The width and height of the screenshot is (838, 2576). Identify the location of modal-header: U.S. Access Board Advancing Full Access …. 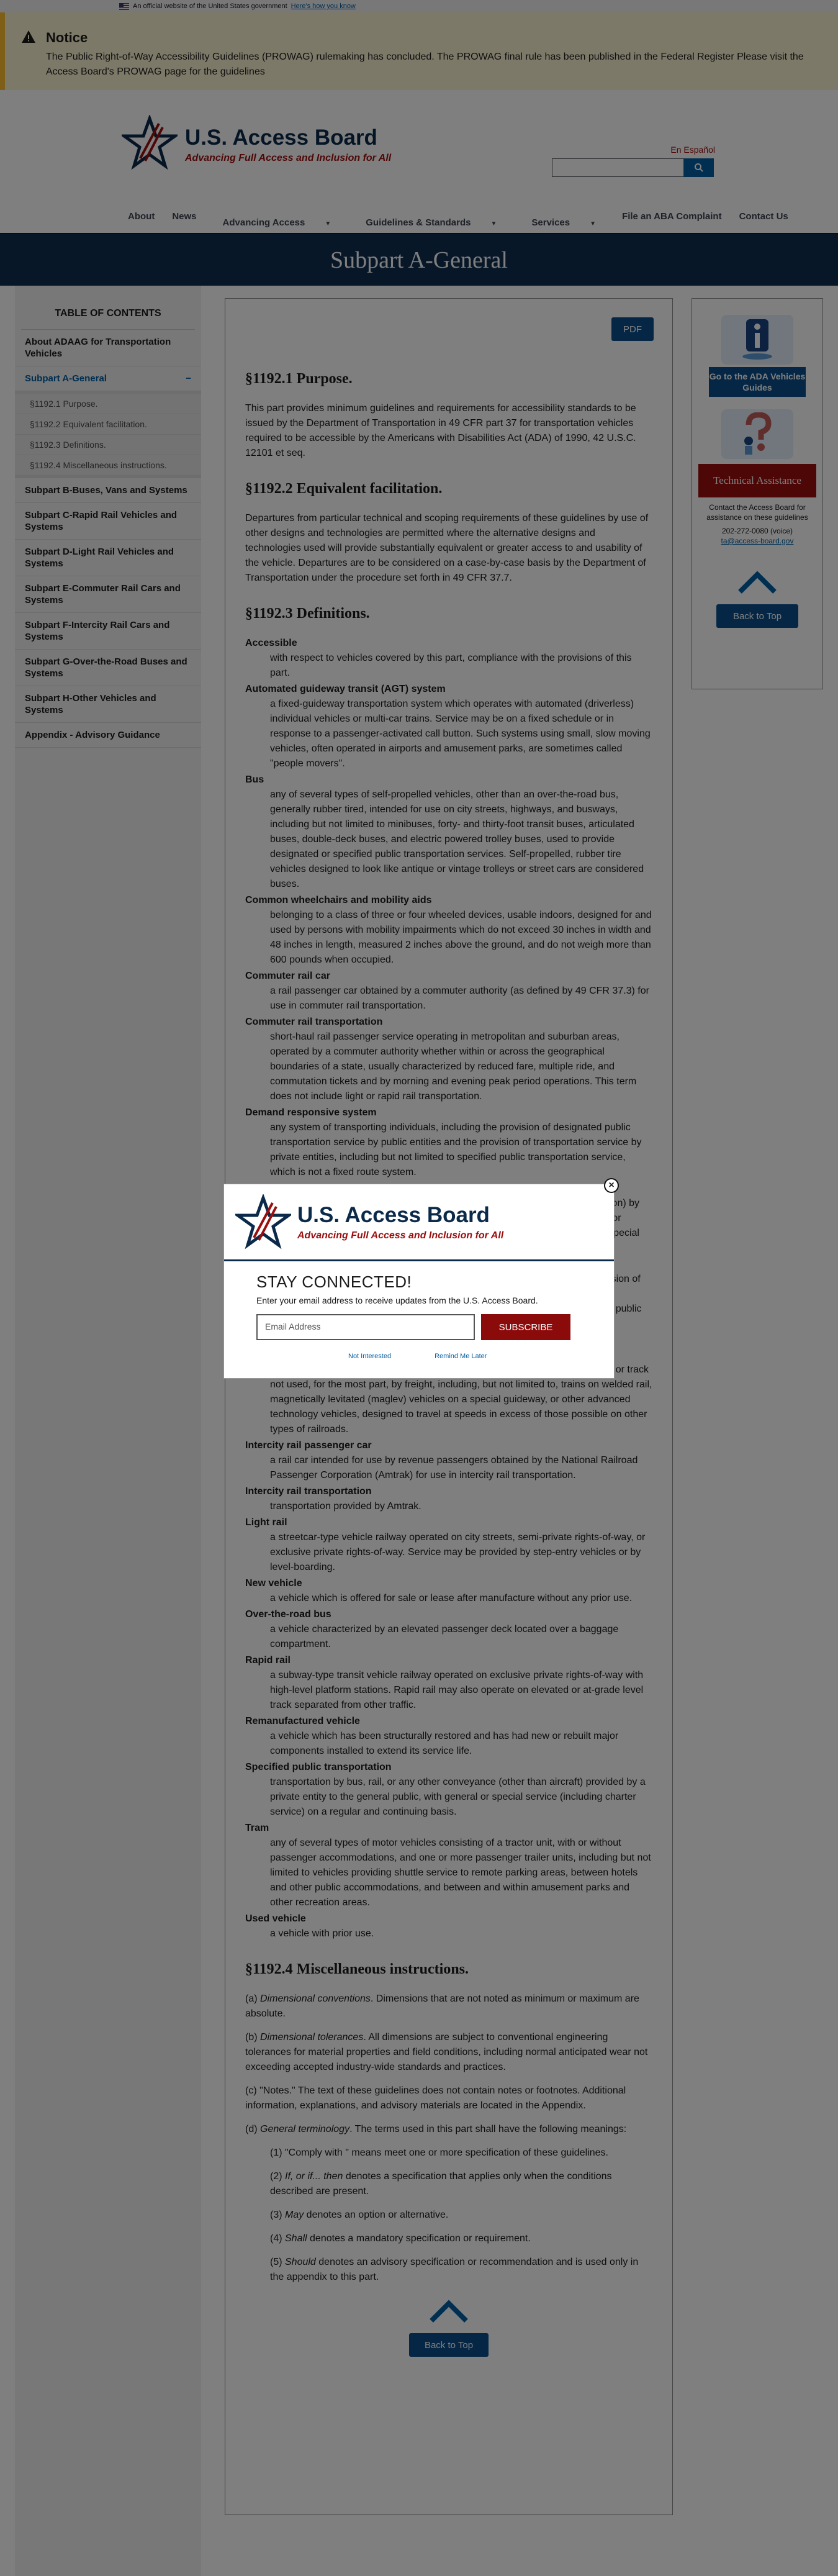
(419, 1222).